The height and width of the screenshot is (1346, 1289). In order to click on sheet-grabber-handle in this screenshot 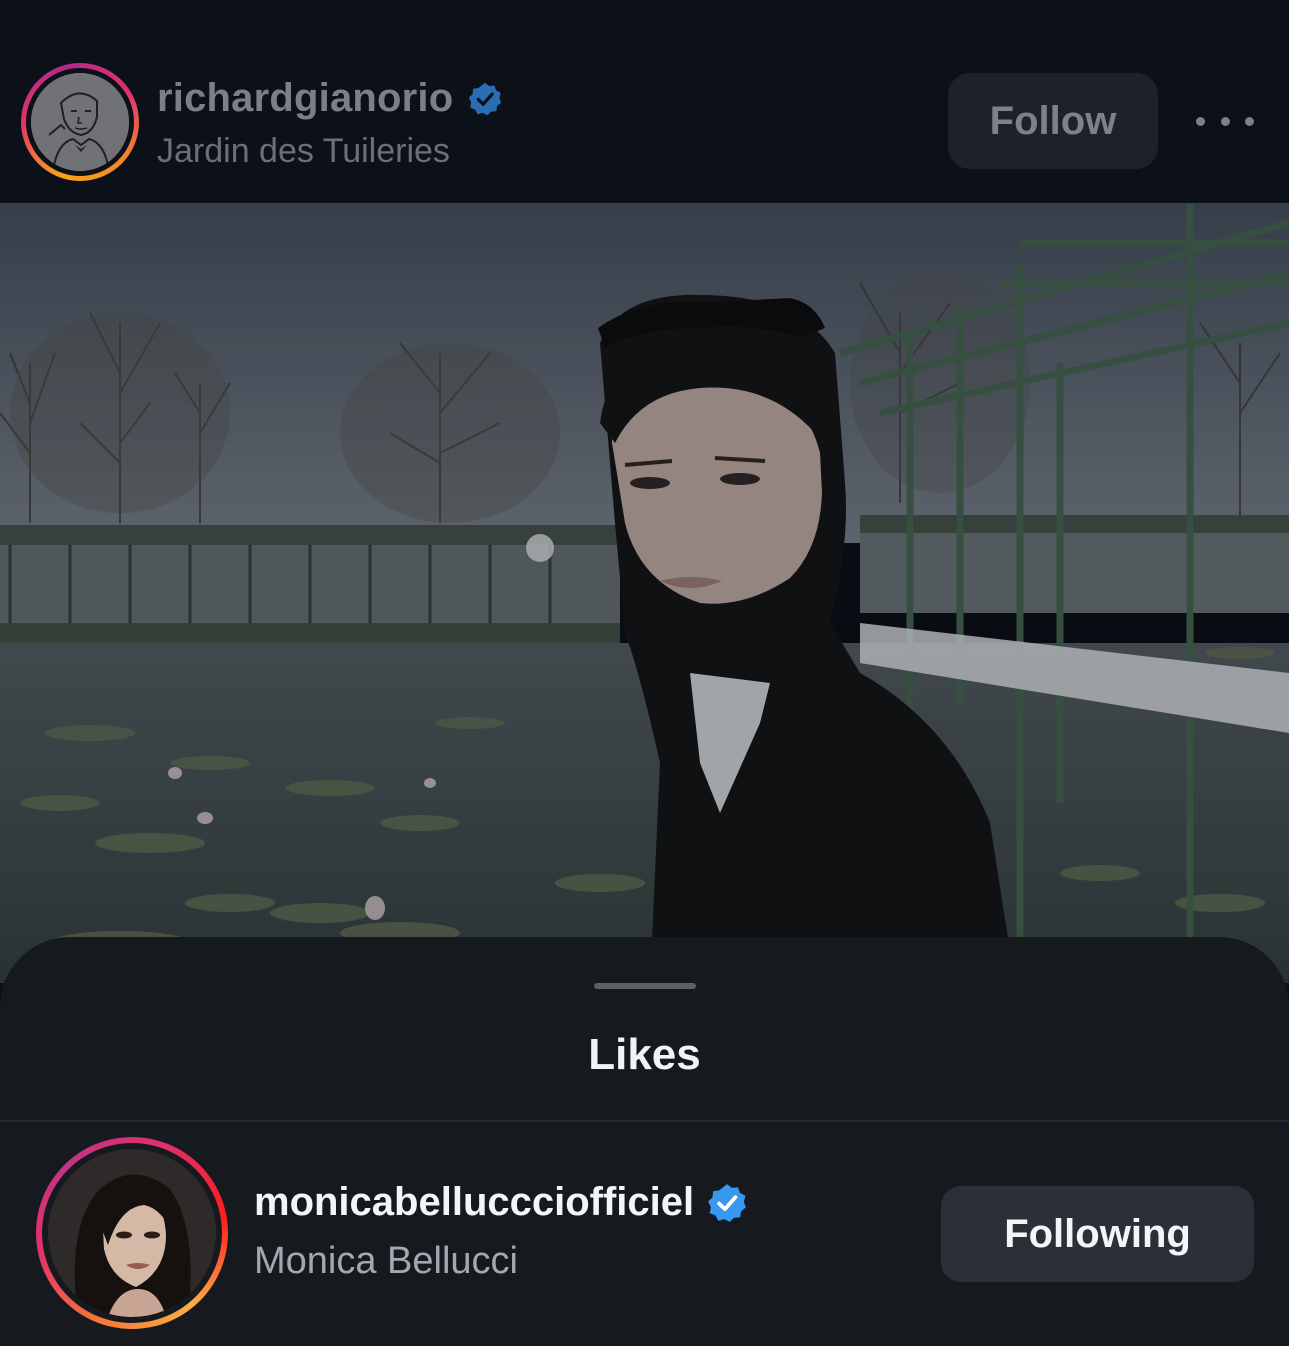, I will do `click(645, 986)`.